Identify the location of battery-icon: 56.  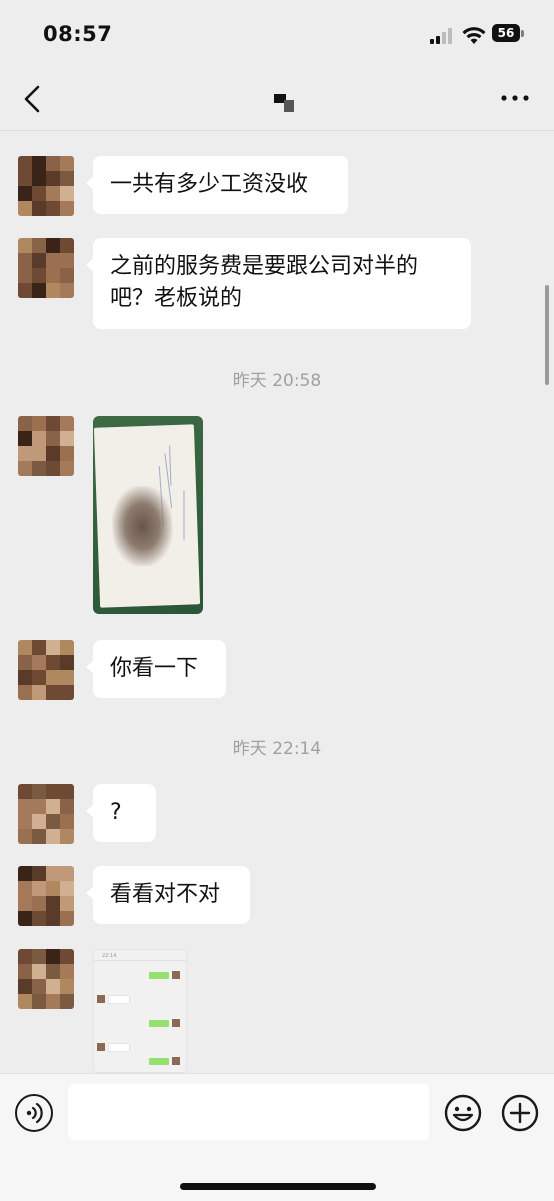
(509, 34).